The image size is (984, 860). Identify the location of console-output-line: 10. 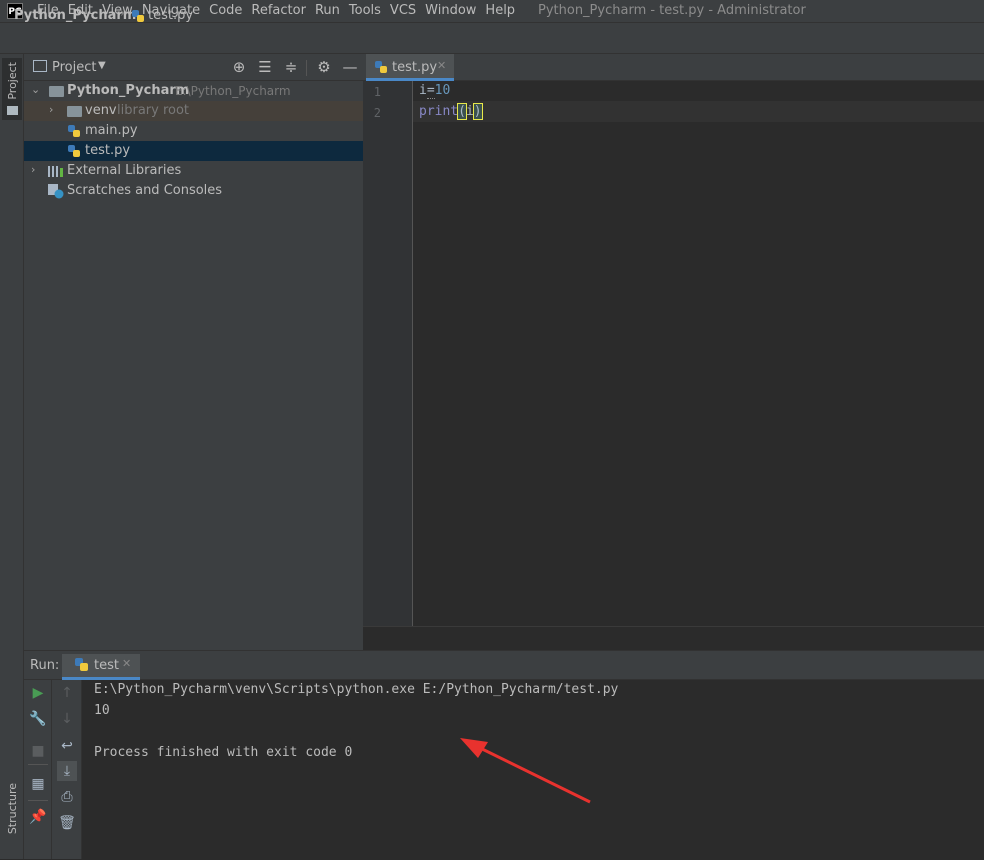
(102, 710).